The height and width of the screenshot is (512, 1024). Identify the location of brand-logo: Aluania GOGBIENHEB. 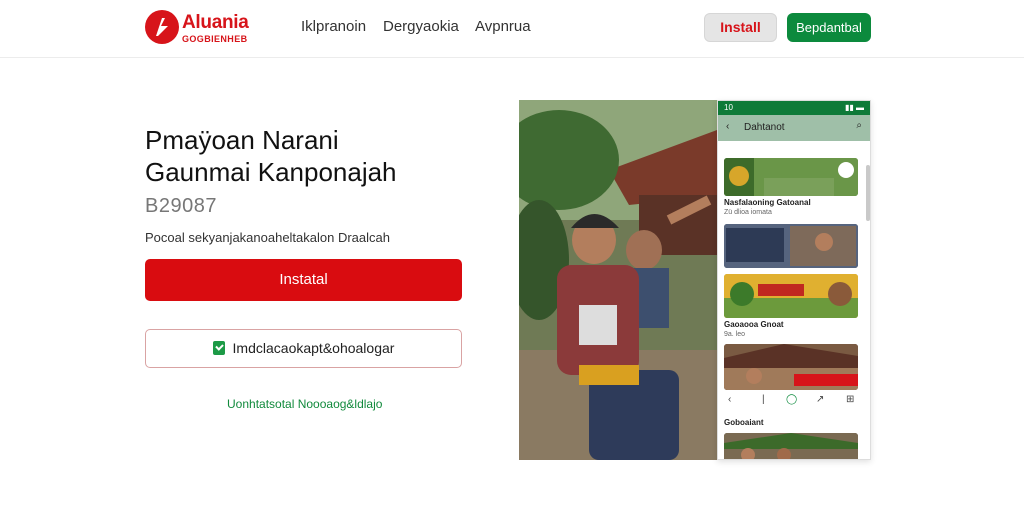
(205, 29).